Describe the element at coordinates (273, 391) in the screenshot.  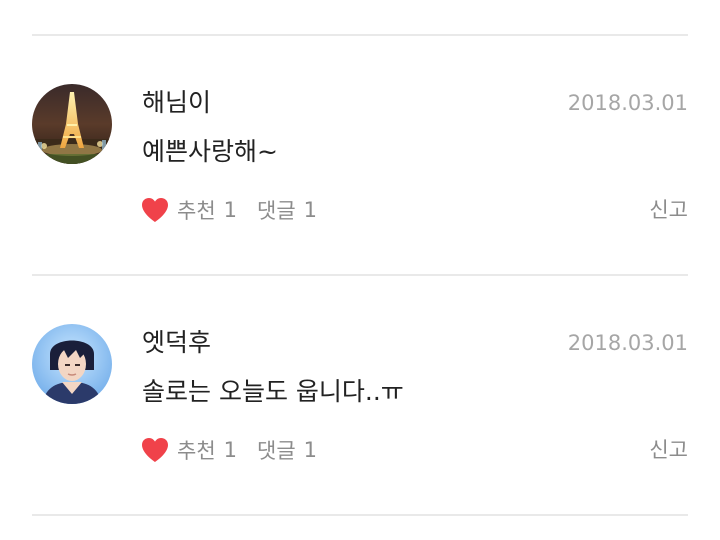
I see `comment-text: 솔로는 오늘도 웁니다..ㅠ` at that location.